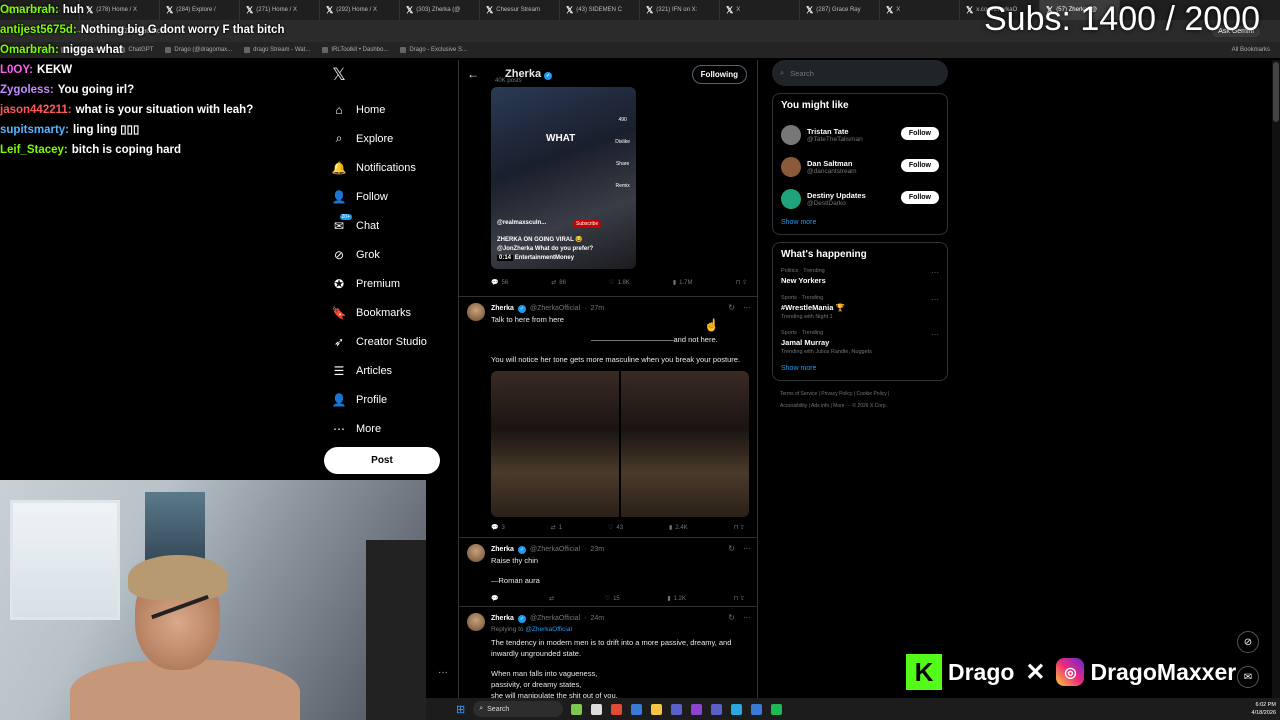 The image size is (1280, 720). I want to click on reply-icon: 💬, so click(496, 599).